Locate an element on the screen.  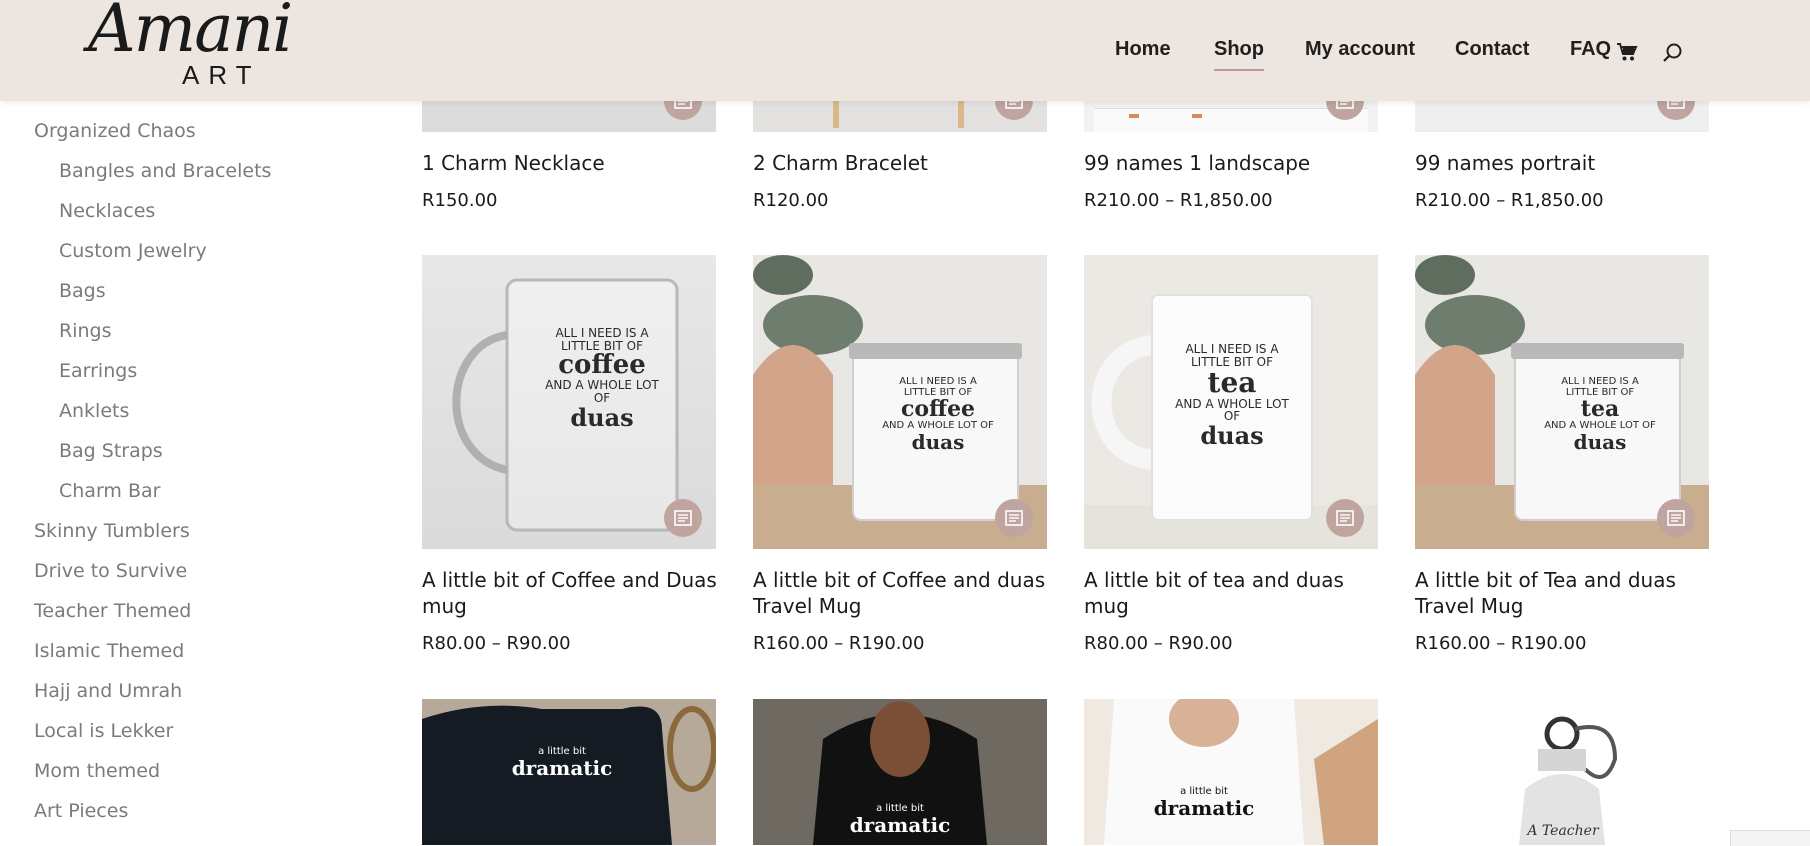
search-icon is located at coordinates (1673, 53).